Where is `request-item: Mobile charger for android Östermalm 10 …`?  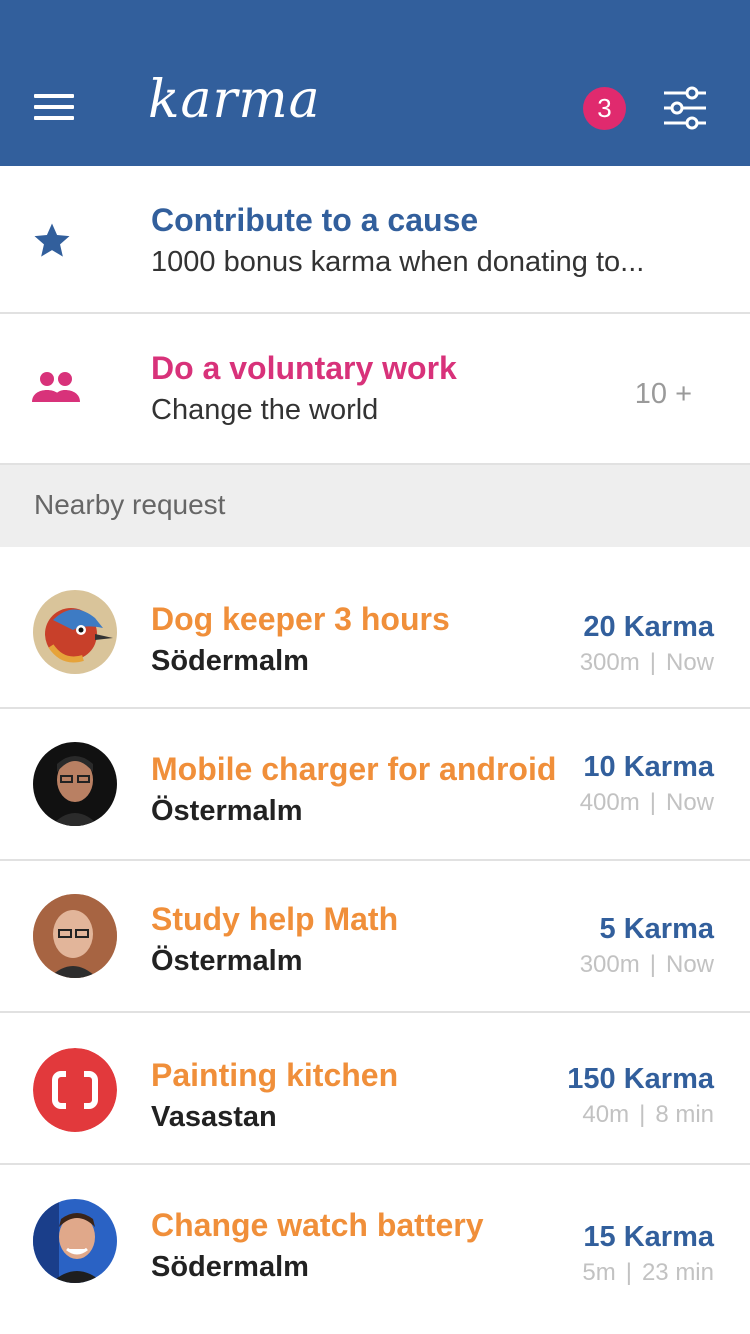
request-item: Mobile charger for android Östermalm 10 … is located at coordinates (375, 785).